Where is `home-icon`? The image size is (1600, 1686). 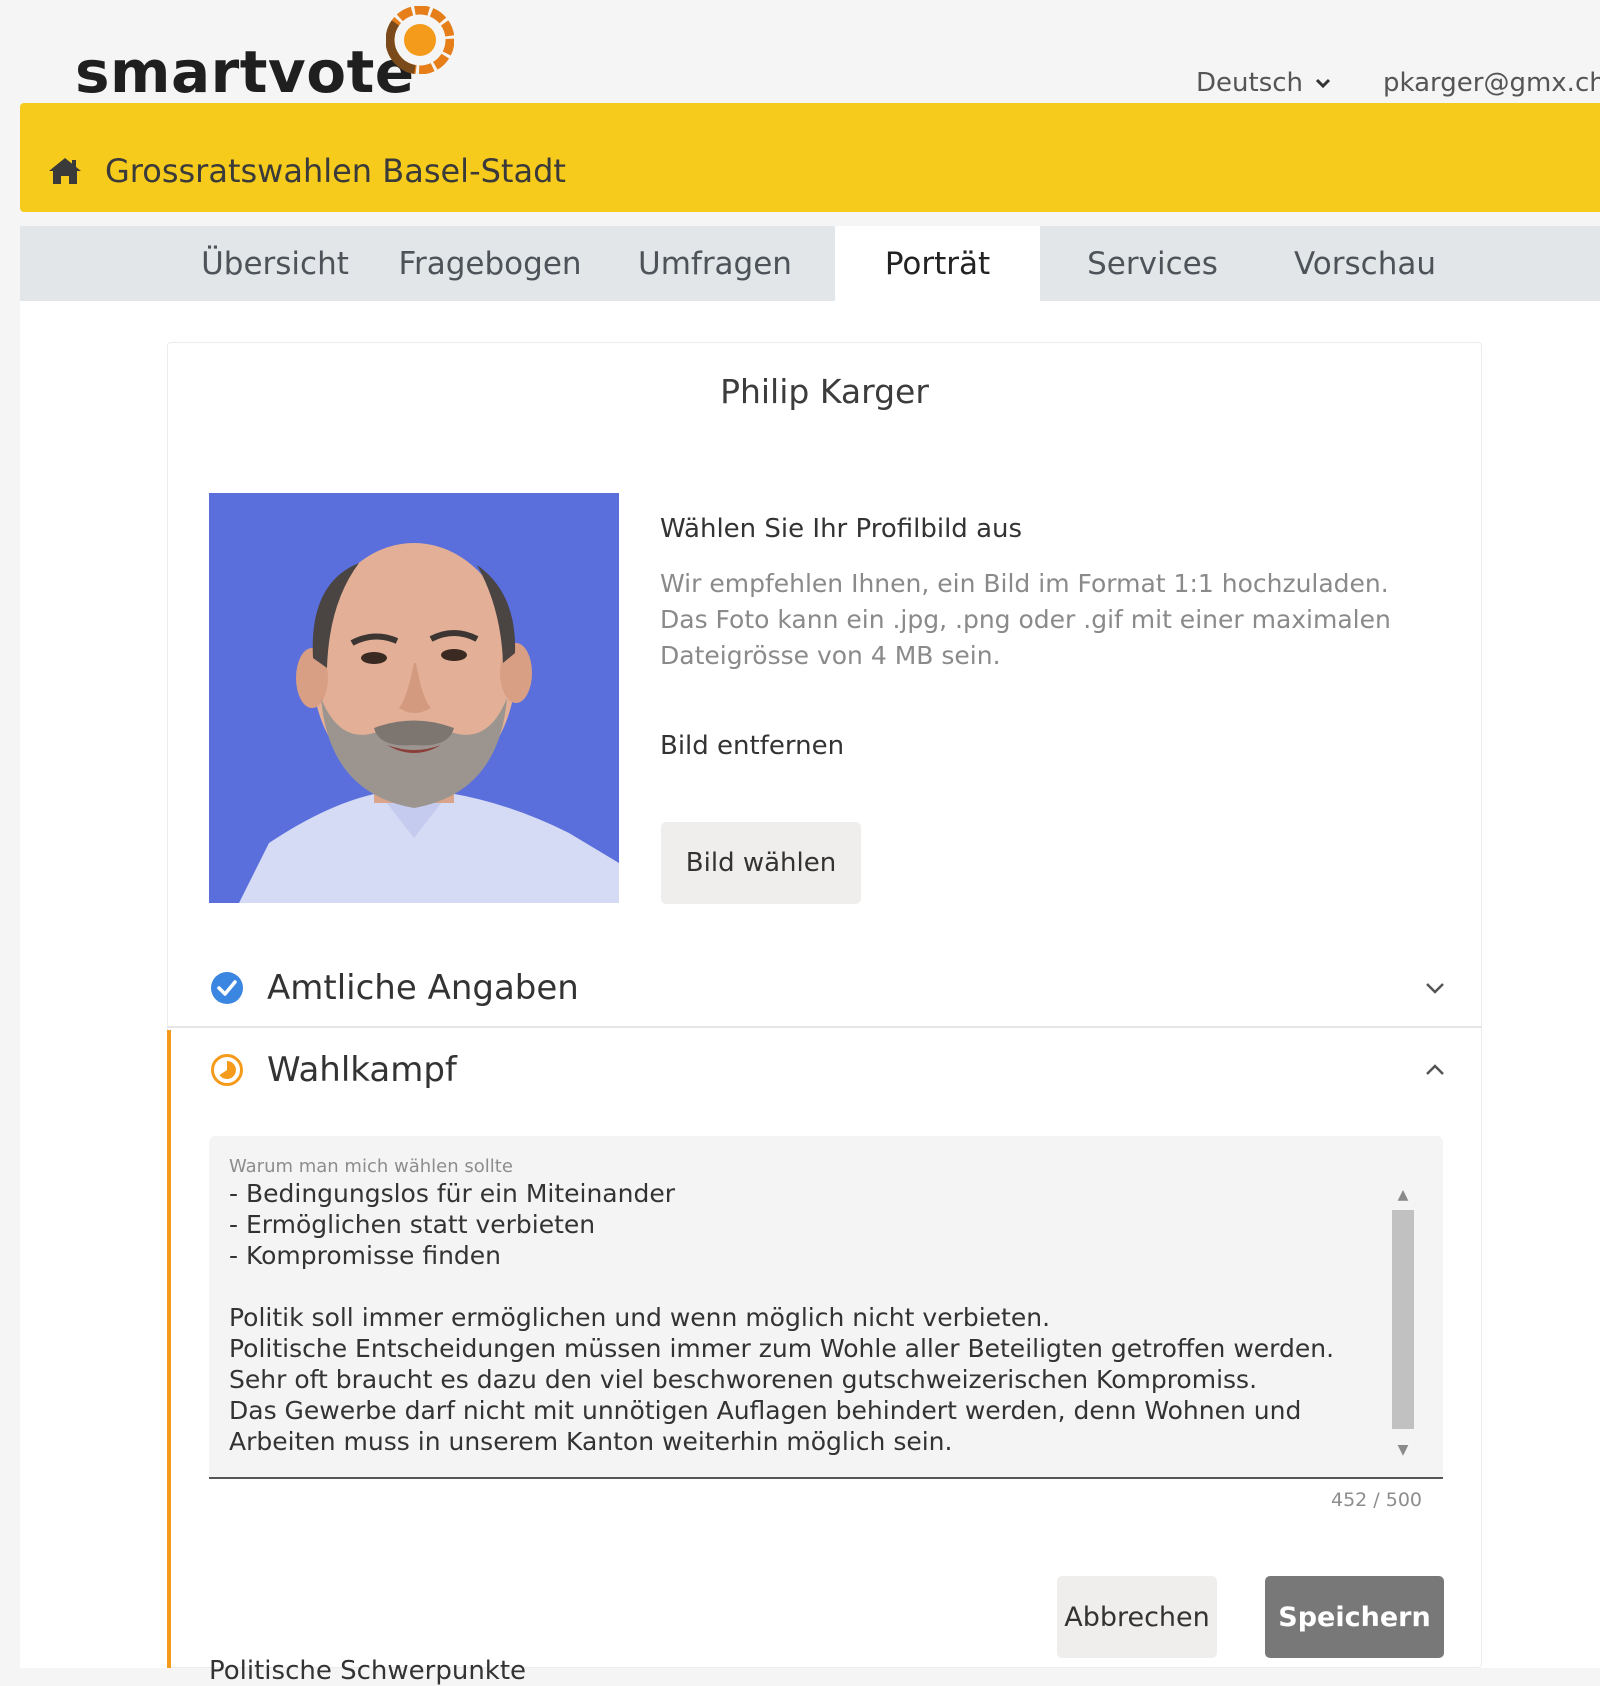 home-icon is located at coordinates (65, 171).